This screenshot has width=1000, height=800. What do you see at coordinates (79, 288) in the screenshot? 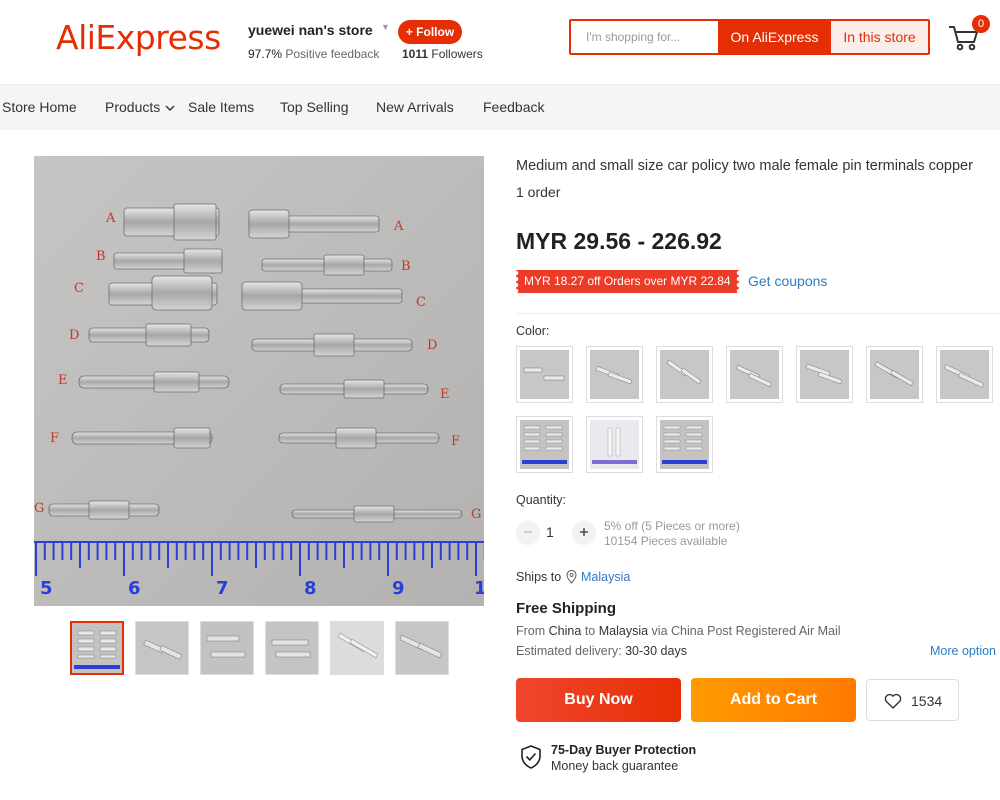
I see `row-letter-c-left: C` at bounding box center [79, 288].